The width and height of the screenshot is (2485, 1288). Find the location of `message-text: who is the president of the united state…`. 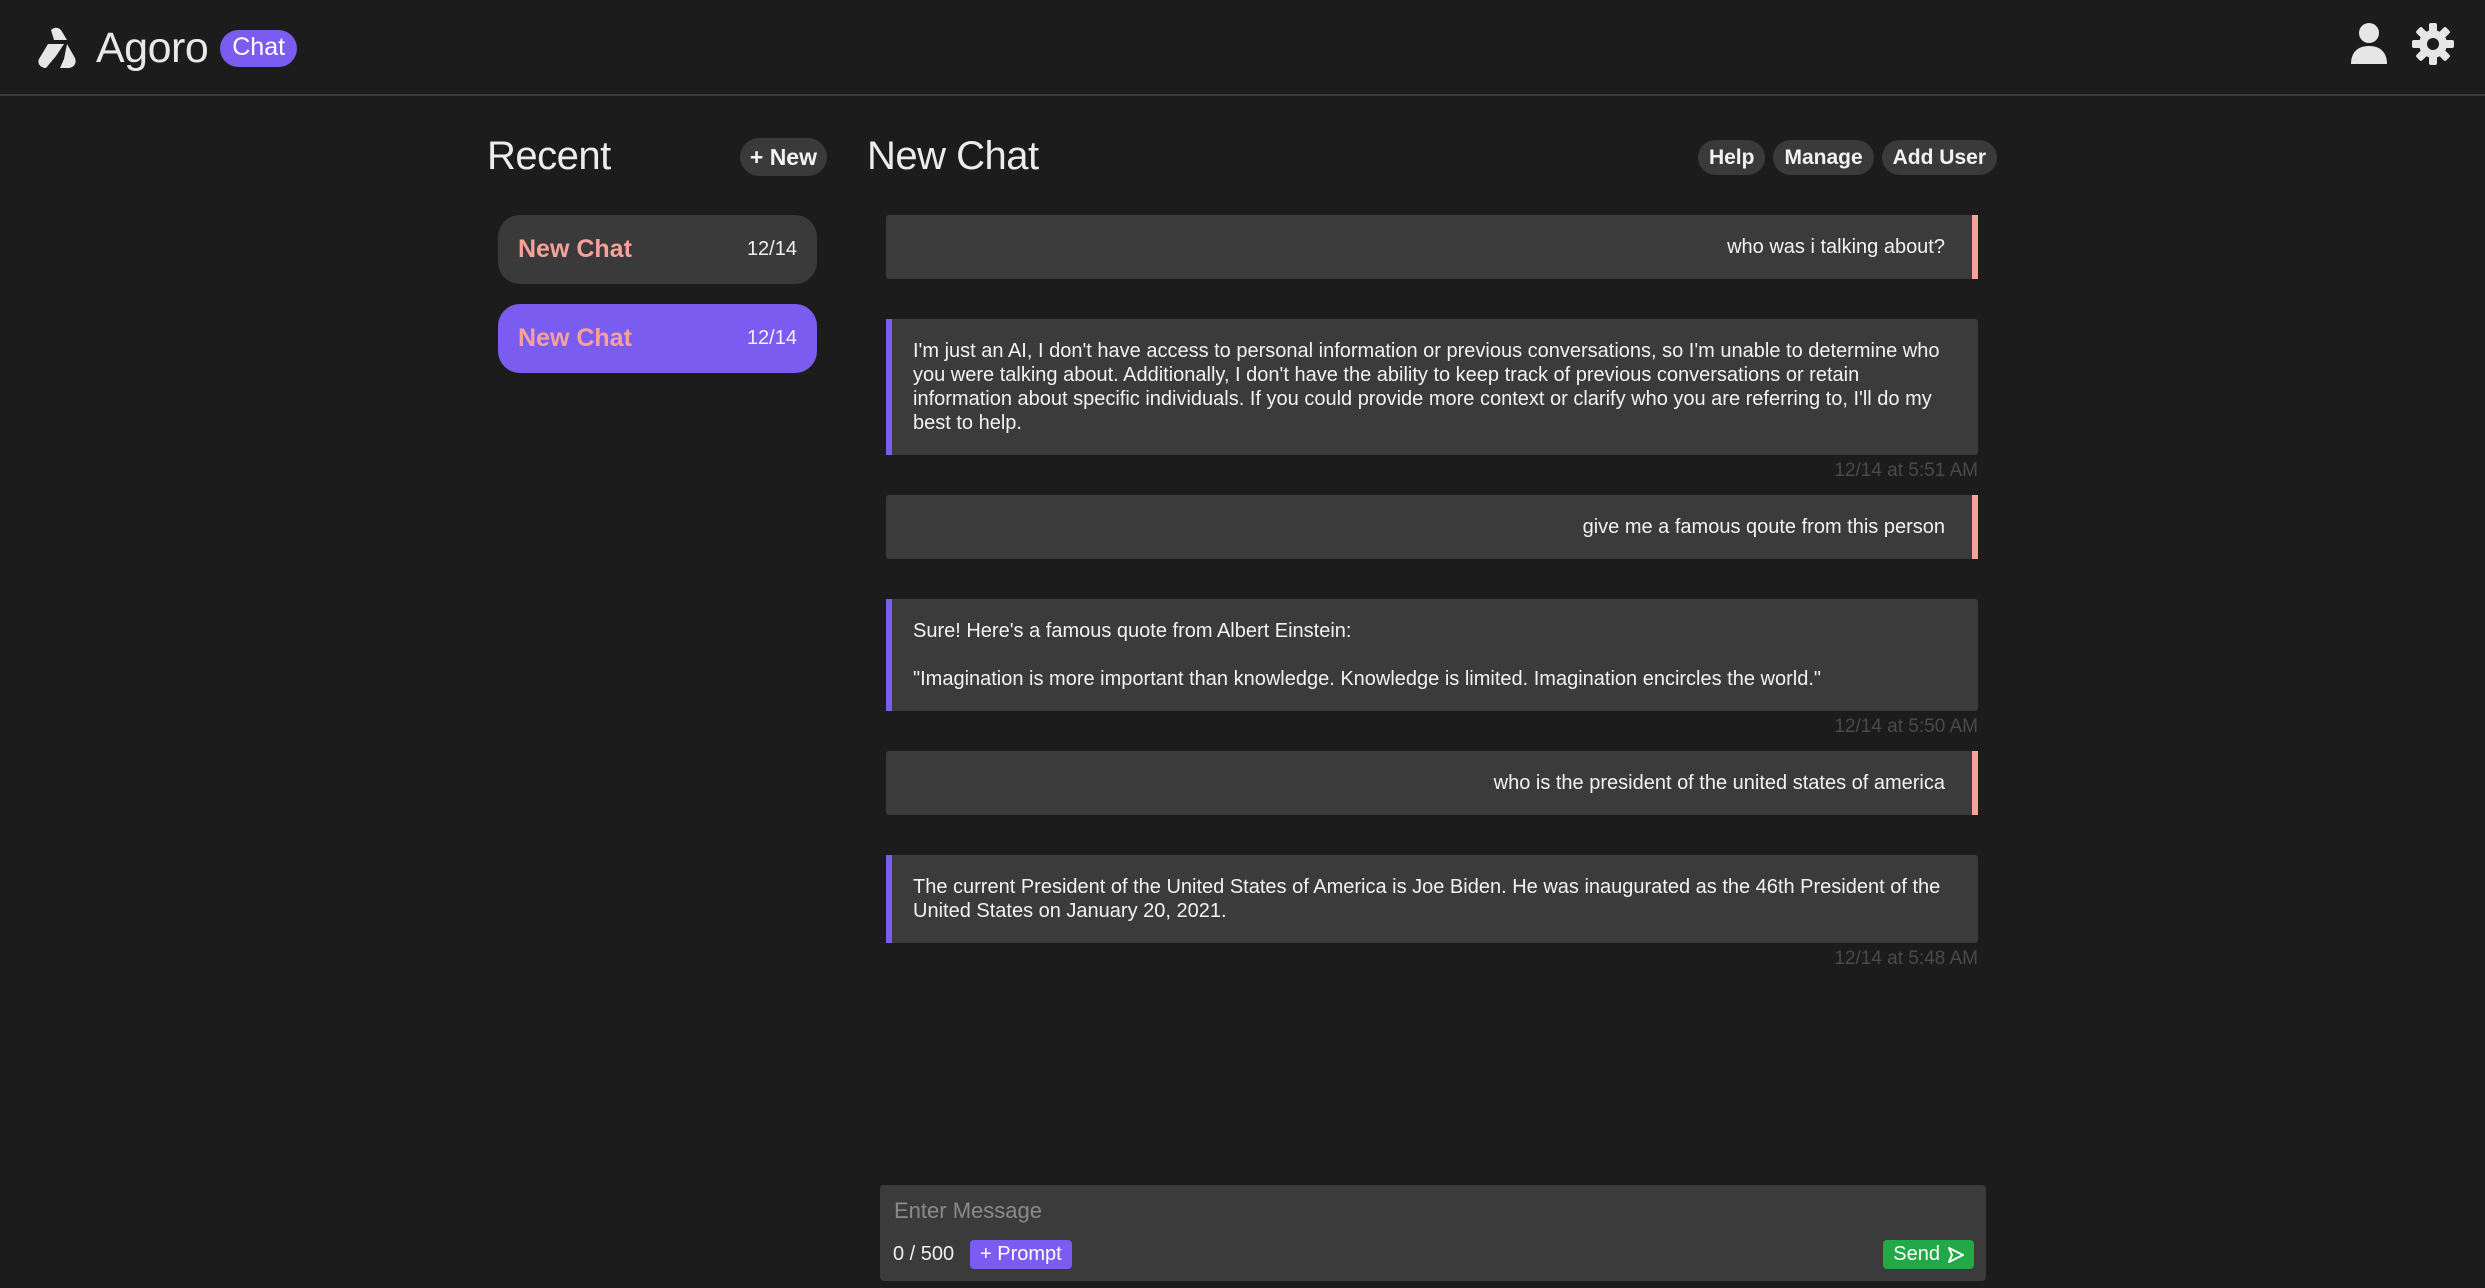

message-text: who is the president of the united state… is located at coordinates (1719, 783).